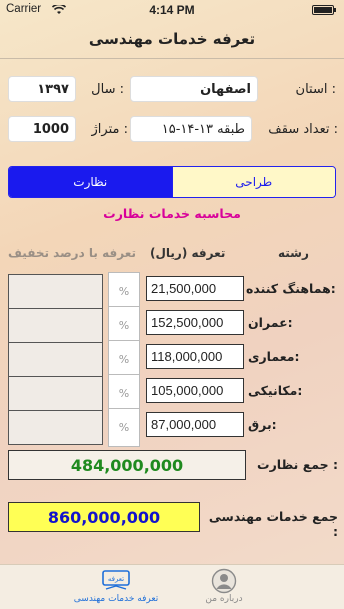 This screenshot has height=609, width=344. What do you see at coordinates (324, 10) in the screenshot?
I see `battery-icon` at bounding box center [324, 10].